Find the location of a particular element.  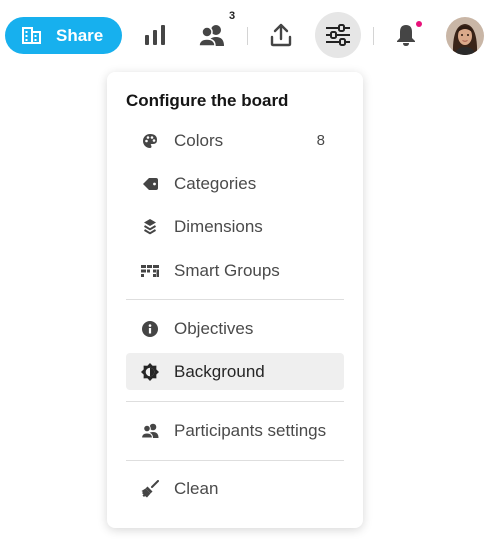

share-button-label: Share is located at coordinates (80, 35).